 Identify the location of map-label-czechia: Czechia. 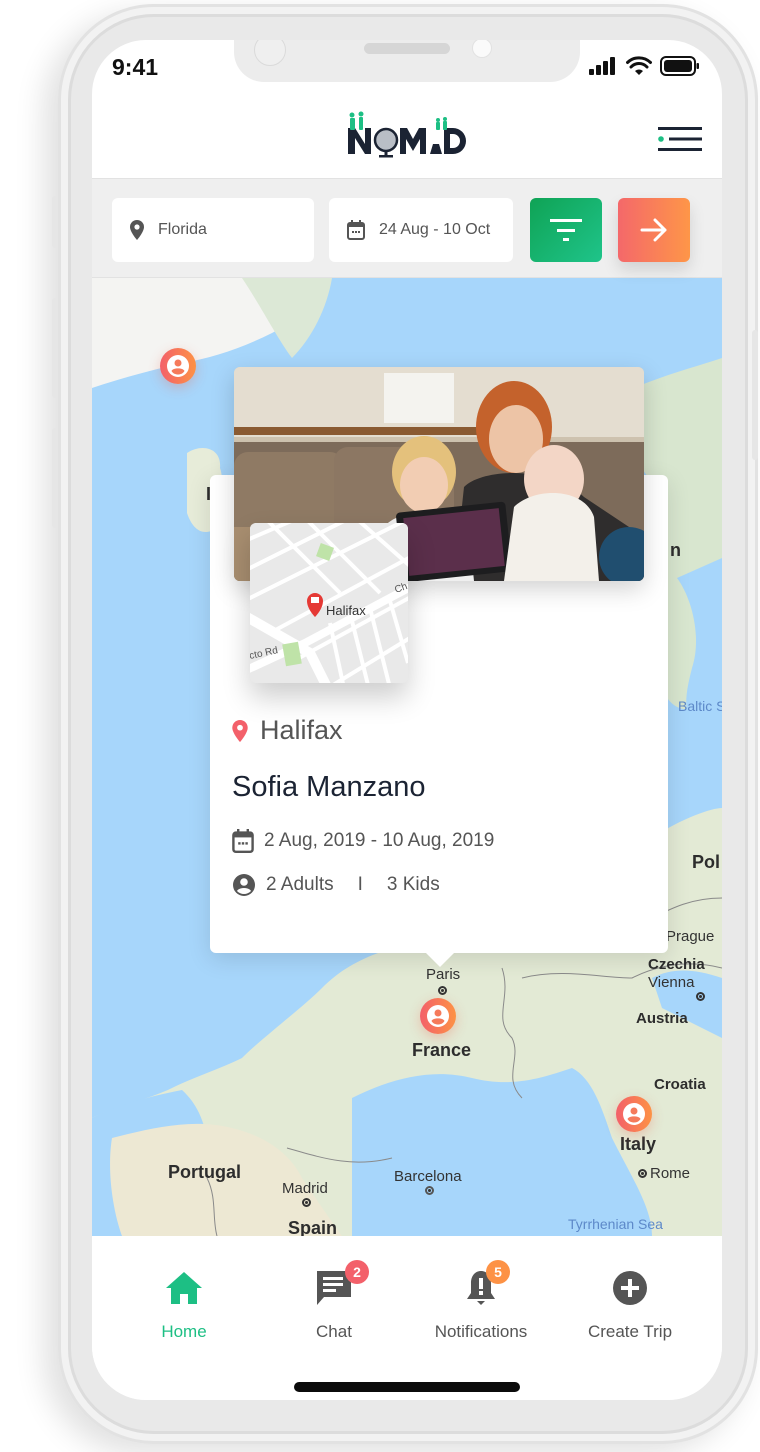
(676, 964).